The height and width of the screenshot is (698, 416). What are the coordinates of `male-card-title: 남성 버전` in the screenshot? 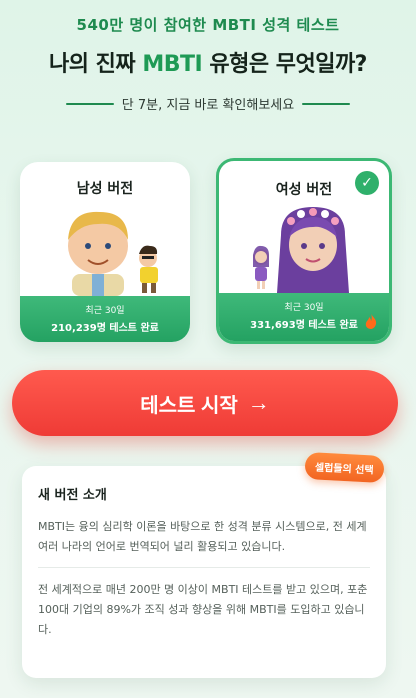 It's located at (105, 189).